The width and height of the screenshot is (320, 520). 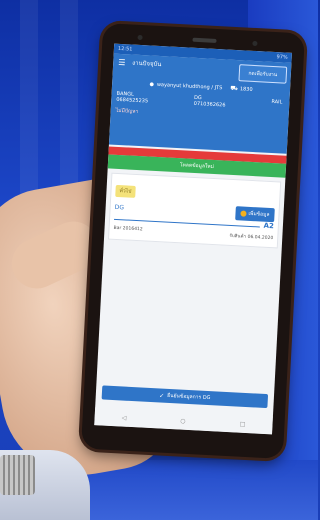 I want to click on confirm-label: ยืนยันข้อมูลการ DG, so click(x=189, y=397).